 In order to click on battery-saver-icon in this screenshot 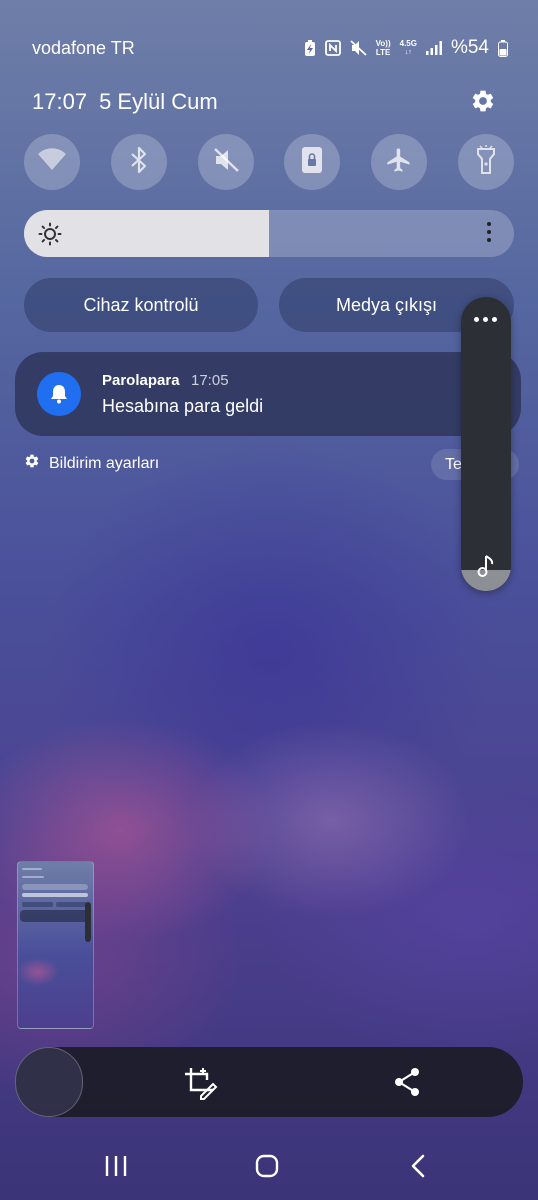, I will do `click(310, 48)`.